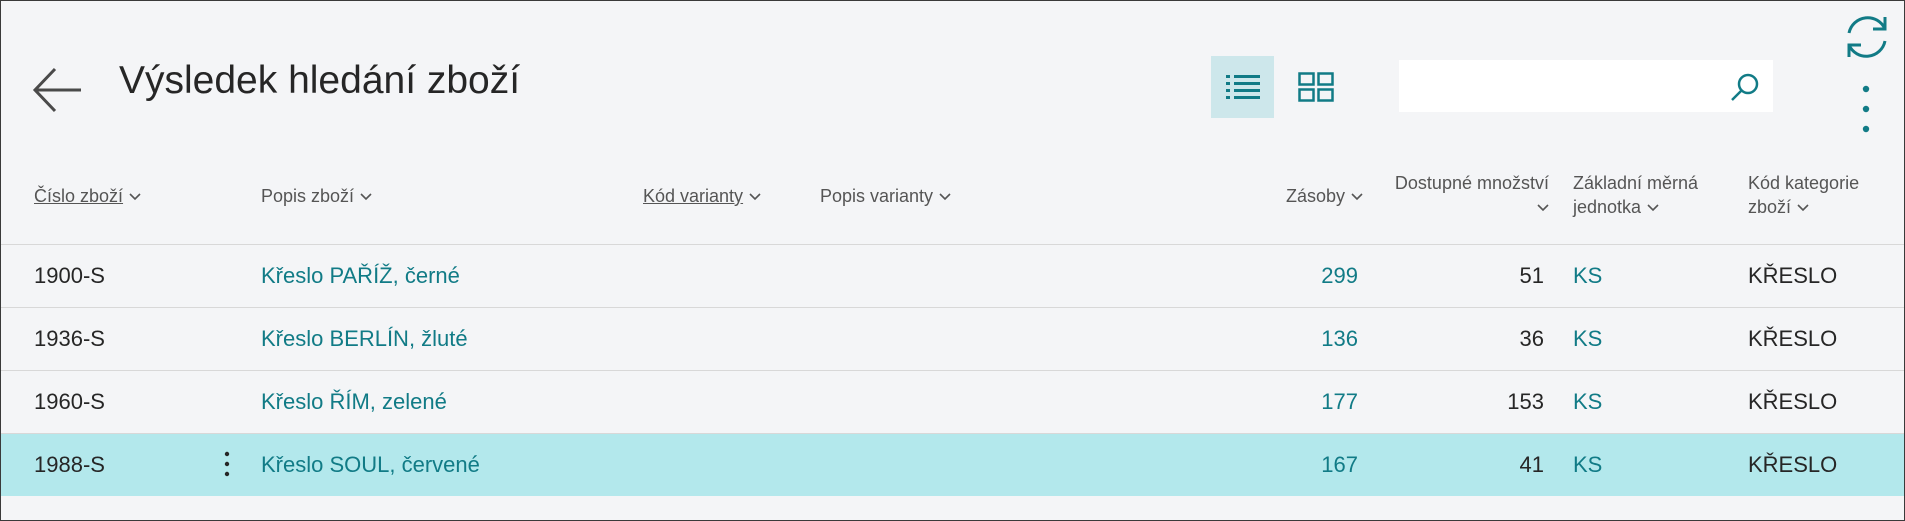  I want to click on column-header-inventory: Zásoby, so click(1324, 196).